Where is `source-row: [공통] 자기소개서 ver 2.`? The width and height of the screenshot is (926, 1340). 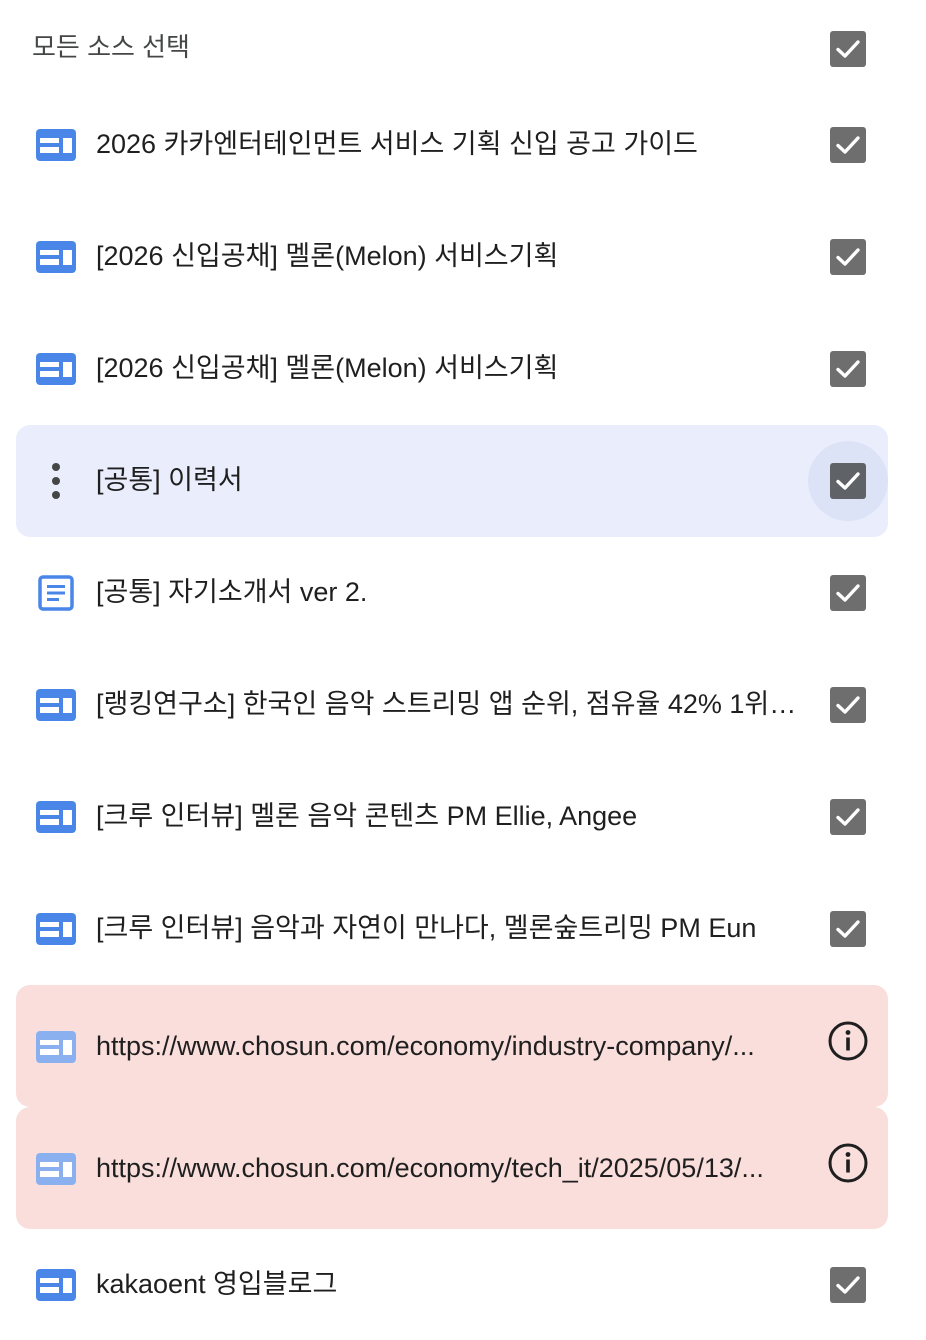
source-row: [공통] 자기소개서 ver 2. is located at coordinates (452, 592).